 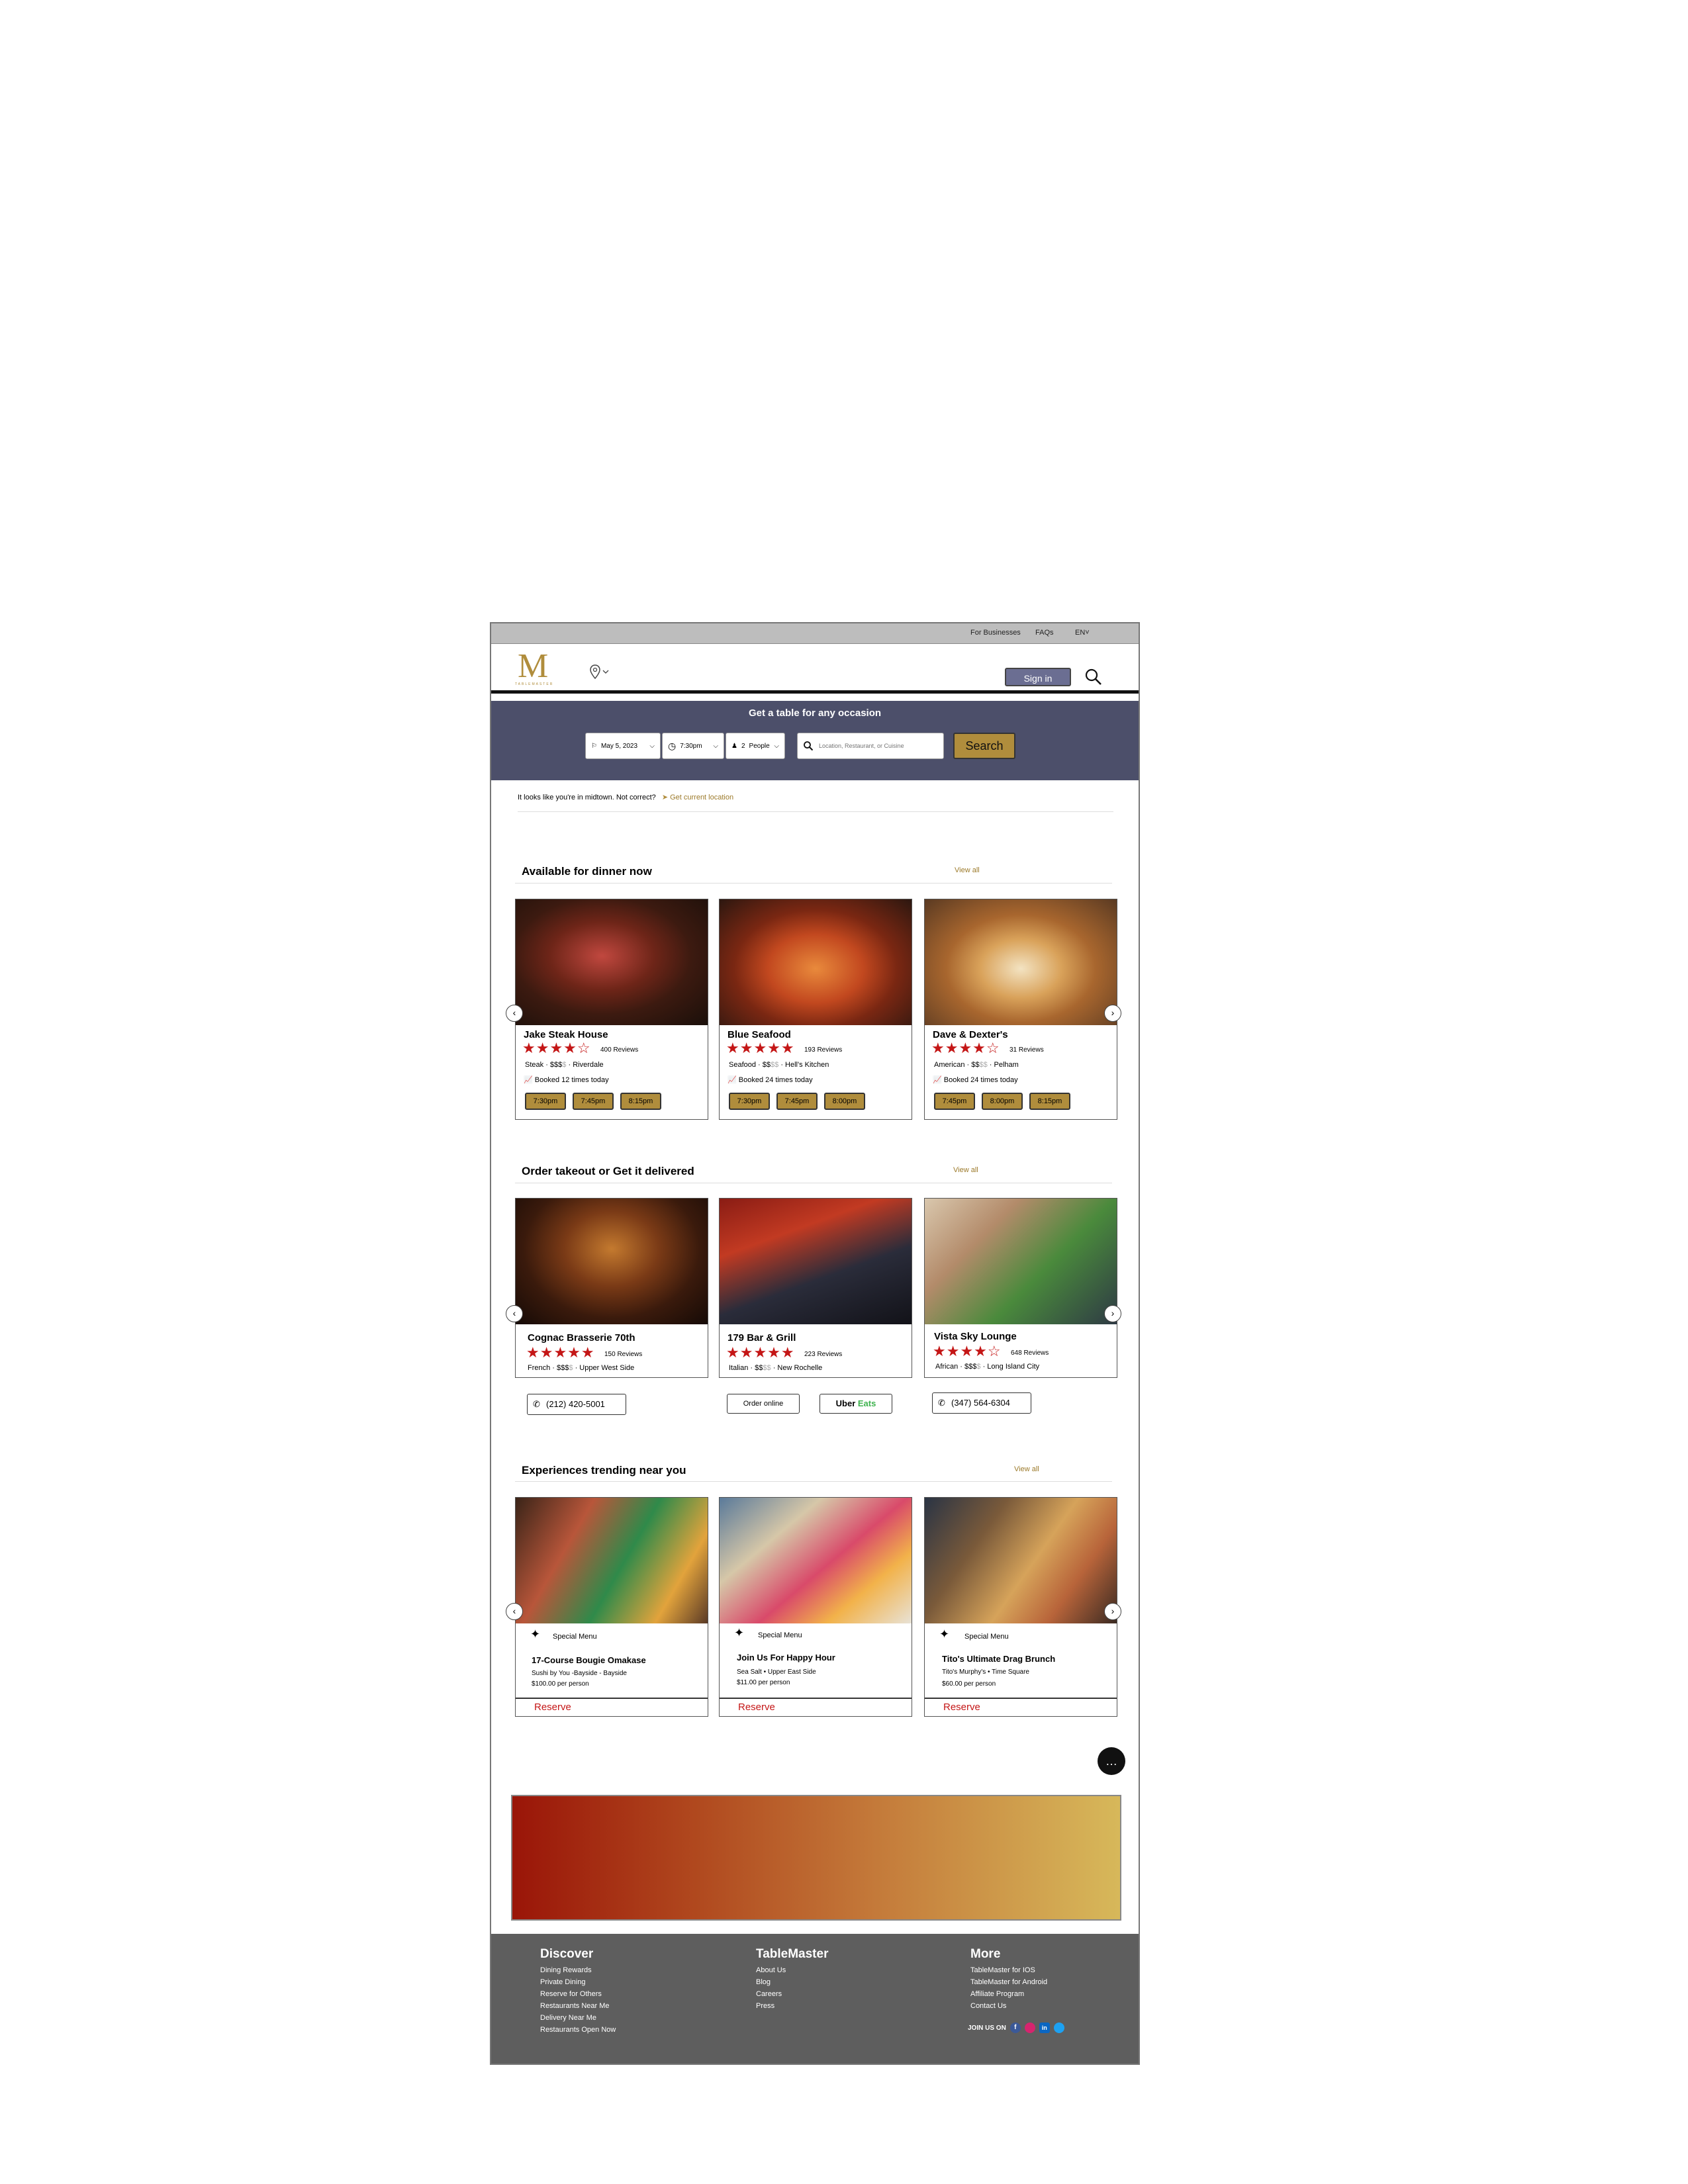 I want to click on uber-eats-button: Uber Eats, so click(x=856, y=1404).